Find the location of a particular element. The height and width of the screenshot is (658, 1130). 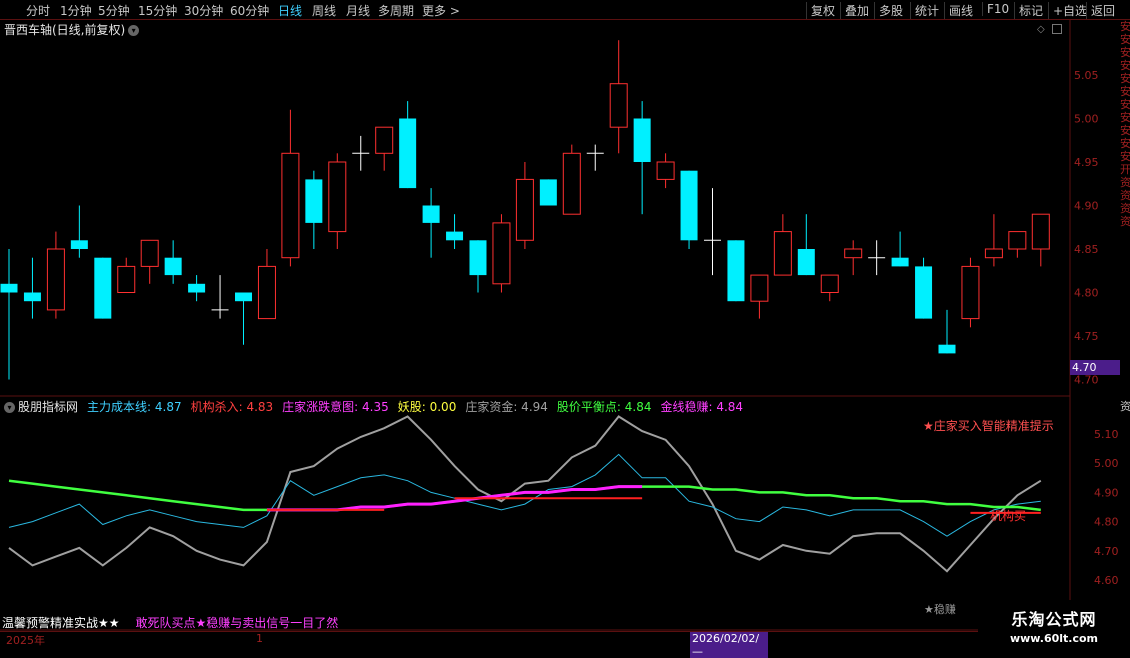

price-tick: 4.95 is located at coordinates (1086, 162).